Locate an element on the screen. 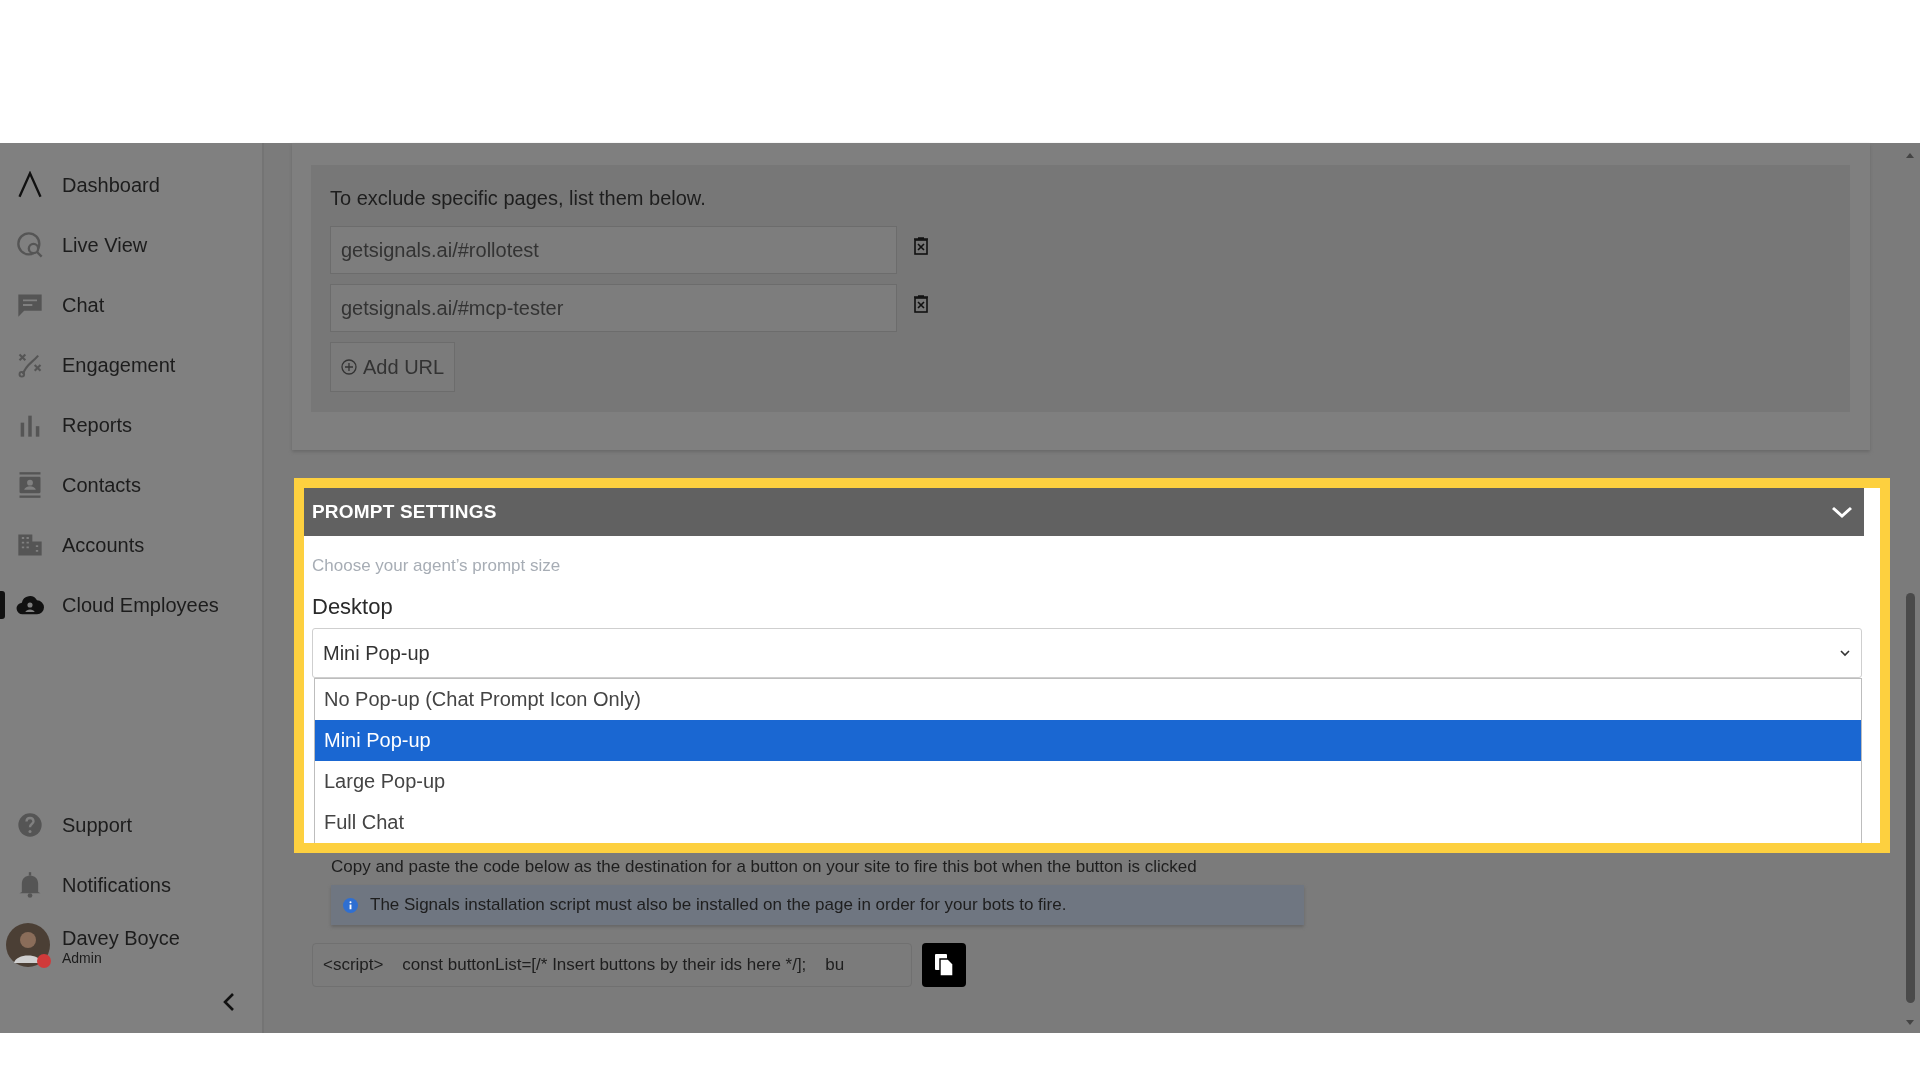  code-field: <script> const buttonList=[/* Insert buttons by their ids here */]; bu is located at coordinates (612, 965).